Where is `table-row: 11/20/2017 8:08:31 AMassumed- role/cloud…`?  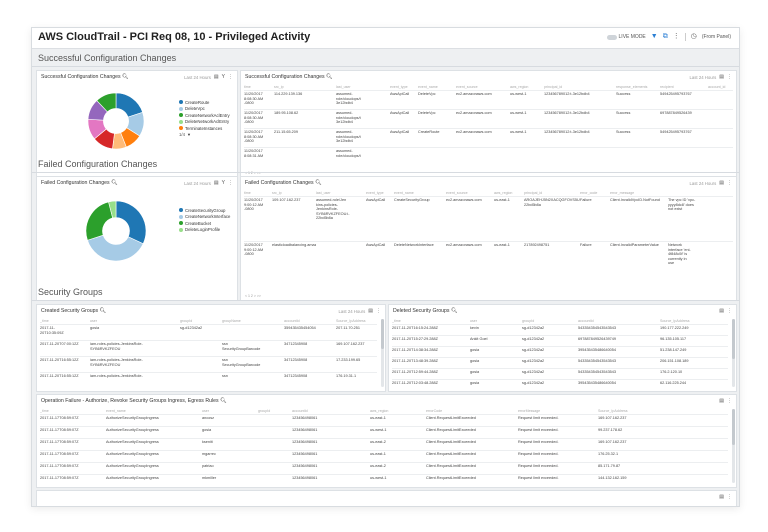
table-row: 11/20/2017 8:08:31 AMassumed- role/cloud… is located at coordinates (488, 156).